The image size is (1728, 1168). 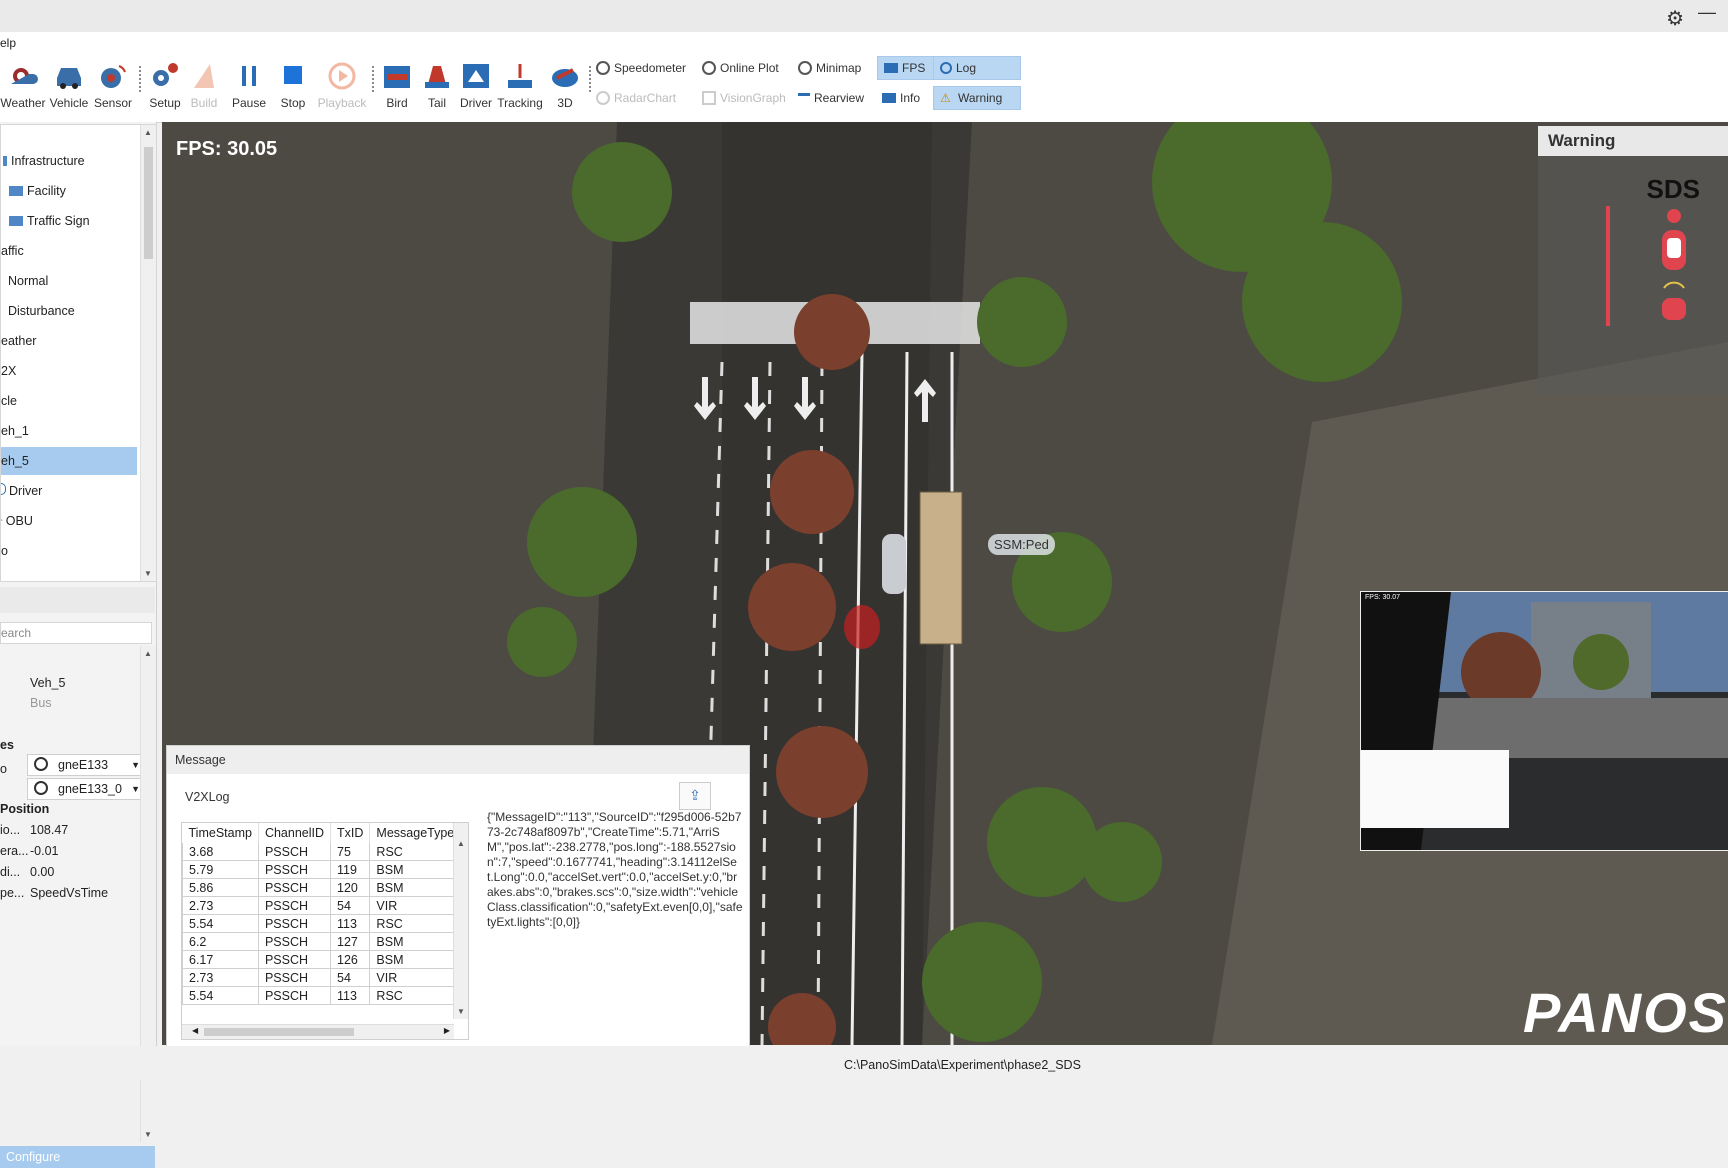 I want to click on chevron-down-icon: ▼, so click(x=135, y=789).